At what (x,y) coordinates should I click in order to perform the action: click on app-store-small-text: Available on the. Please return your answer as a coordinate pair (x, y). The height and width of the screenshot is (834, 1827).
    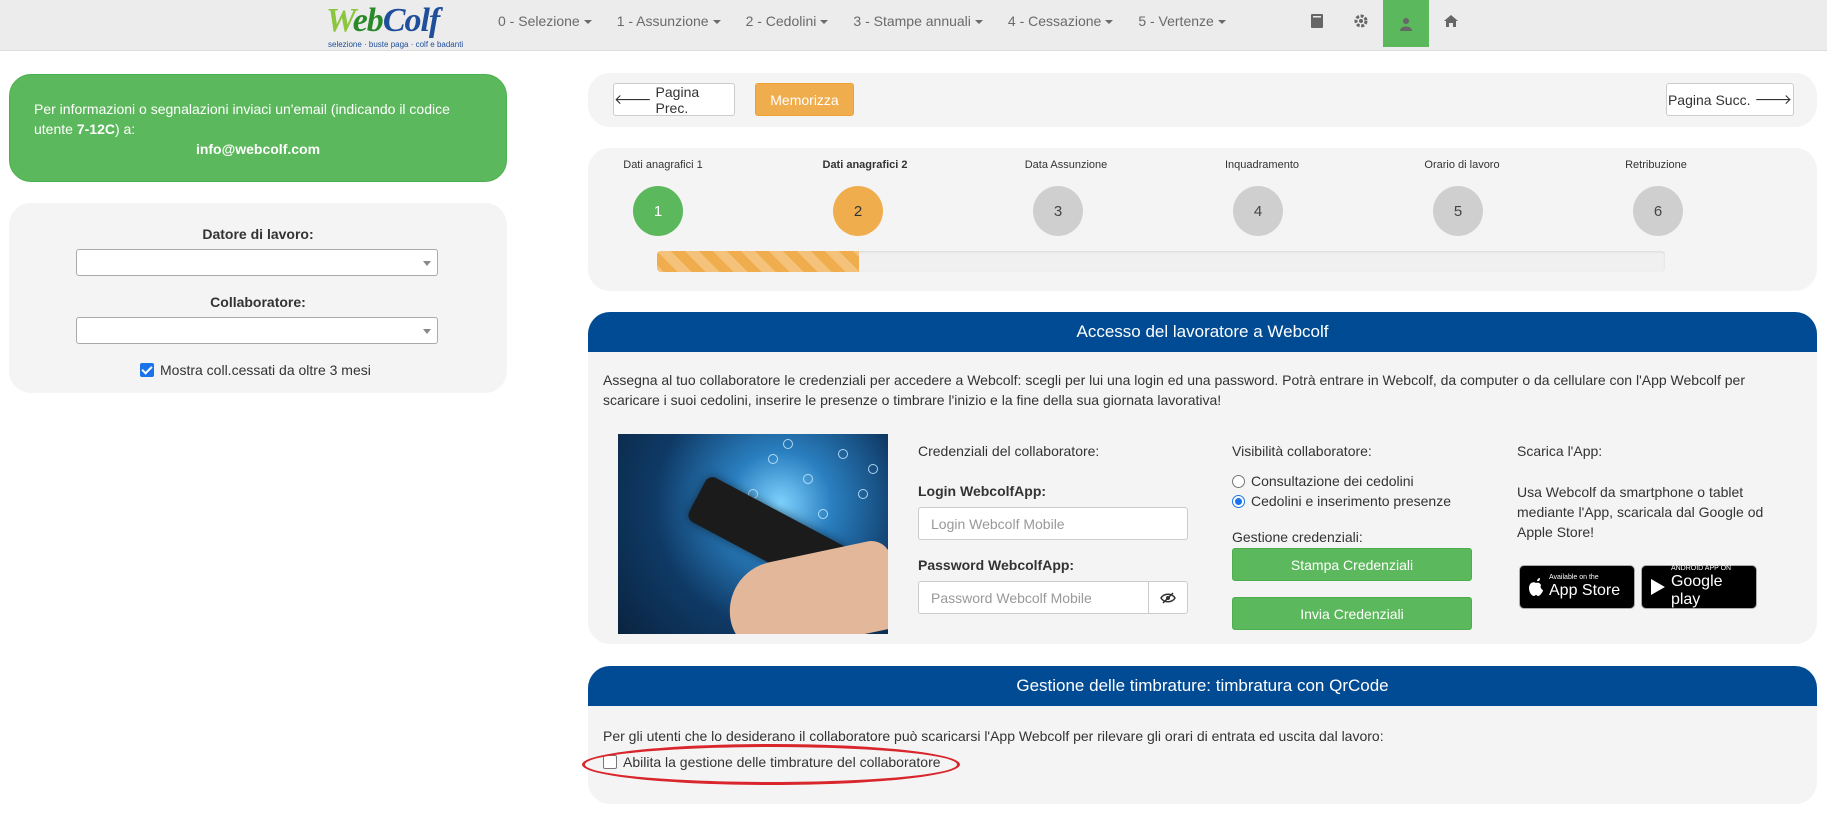
    Looking at the image, I should click on (1574, 577).